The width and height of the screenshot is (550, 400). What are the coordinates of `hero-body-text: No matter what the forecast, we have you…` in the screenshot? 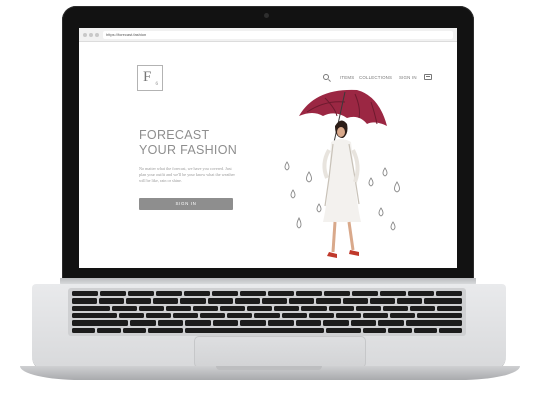 It's located at (187, 174).